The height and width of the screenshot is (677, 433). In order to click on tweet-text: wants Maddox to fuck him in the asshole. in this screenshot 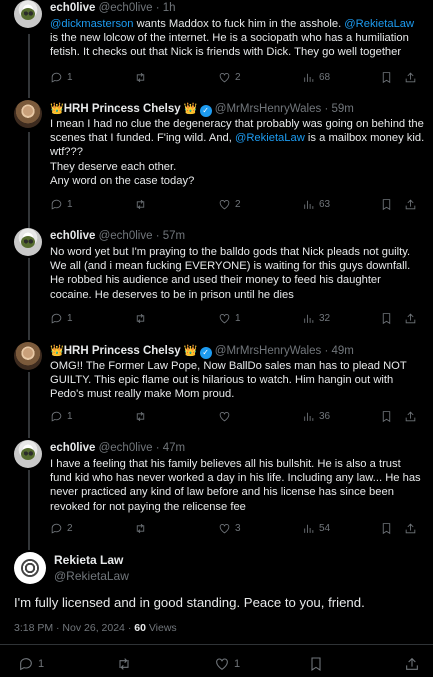, I will do `click(239, 24)`.